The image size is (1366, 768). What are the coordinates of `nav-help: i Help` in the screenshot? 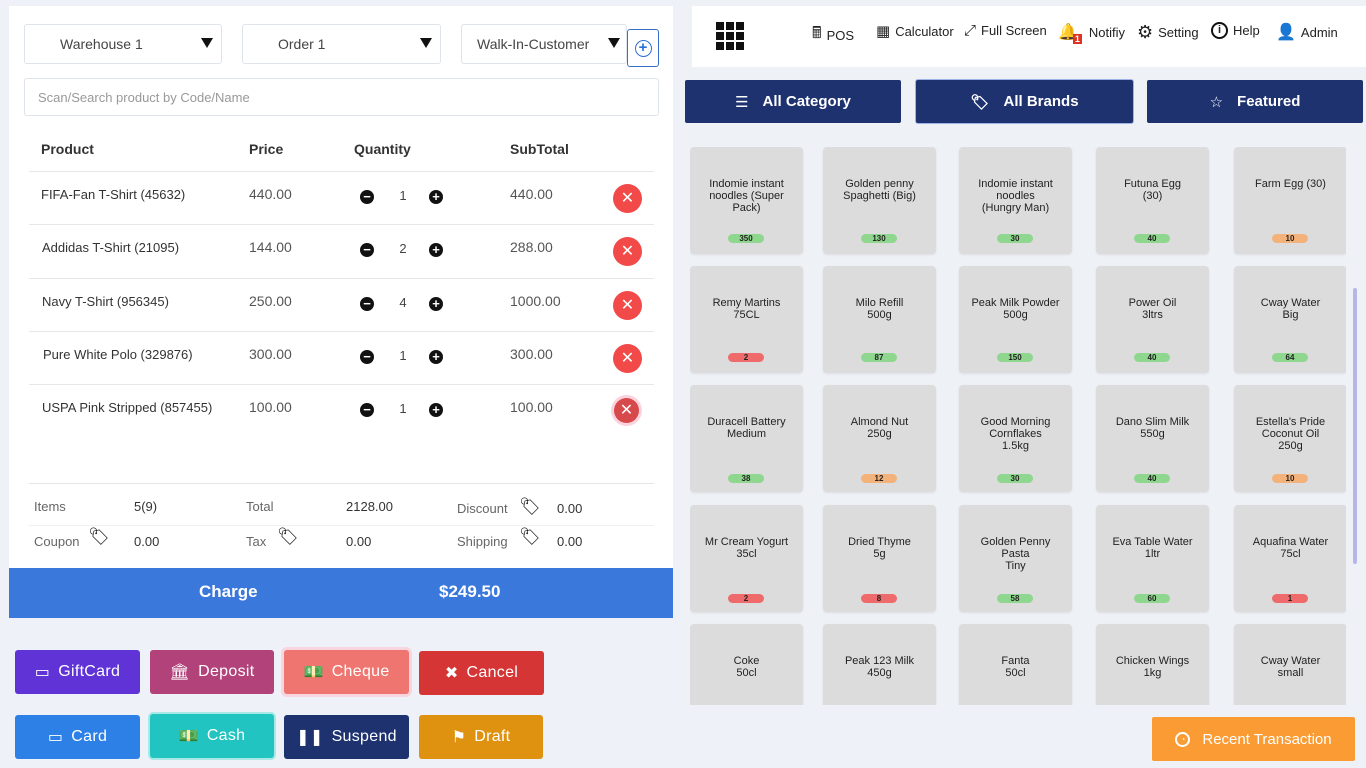 It's located at (1235, 30).